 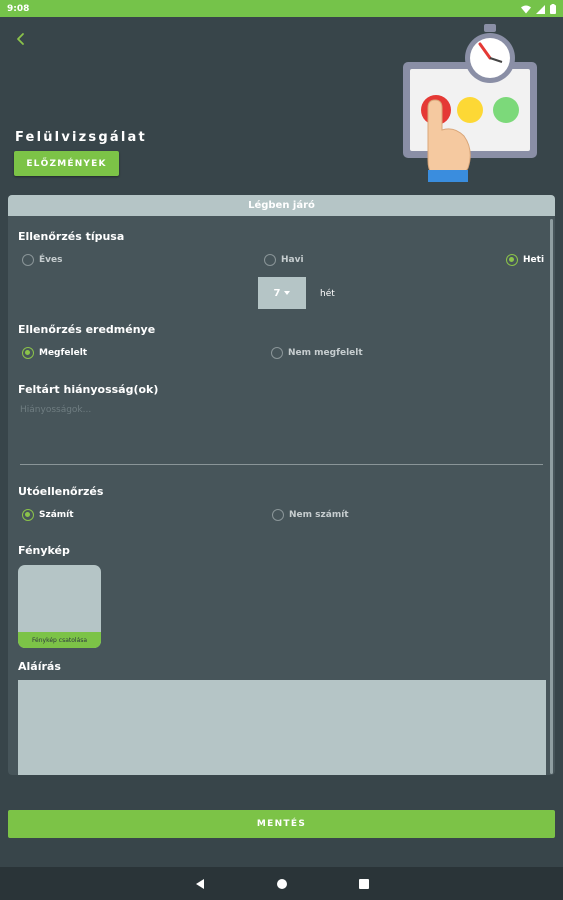 What do you see at coordinates (63, 353) in the screenshot?
I see `radio-passed-label: Megfelelt` at bounding box center [63, 353].